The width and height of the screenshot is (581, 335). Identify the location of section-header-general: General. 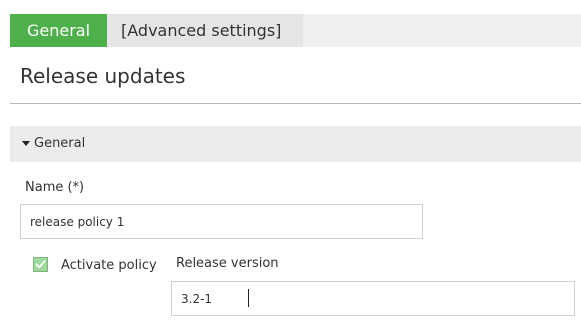
(295, 144).